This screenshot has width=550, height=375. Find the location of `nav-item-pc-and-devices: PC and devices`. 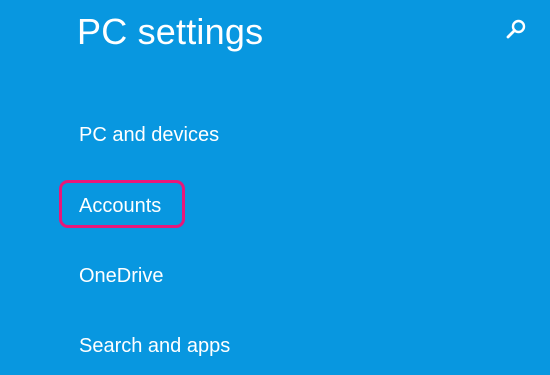

nav-item-pc-and-devices: PC and devices is located at coordinates (149, 135).